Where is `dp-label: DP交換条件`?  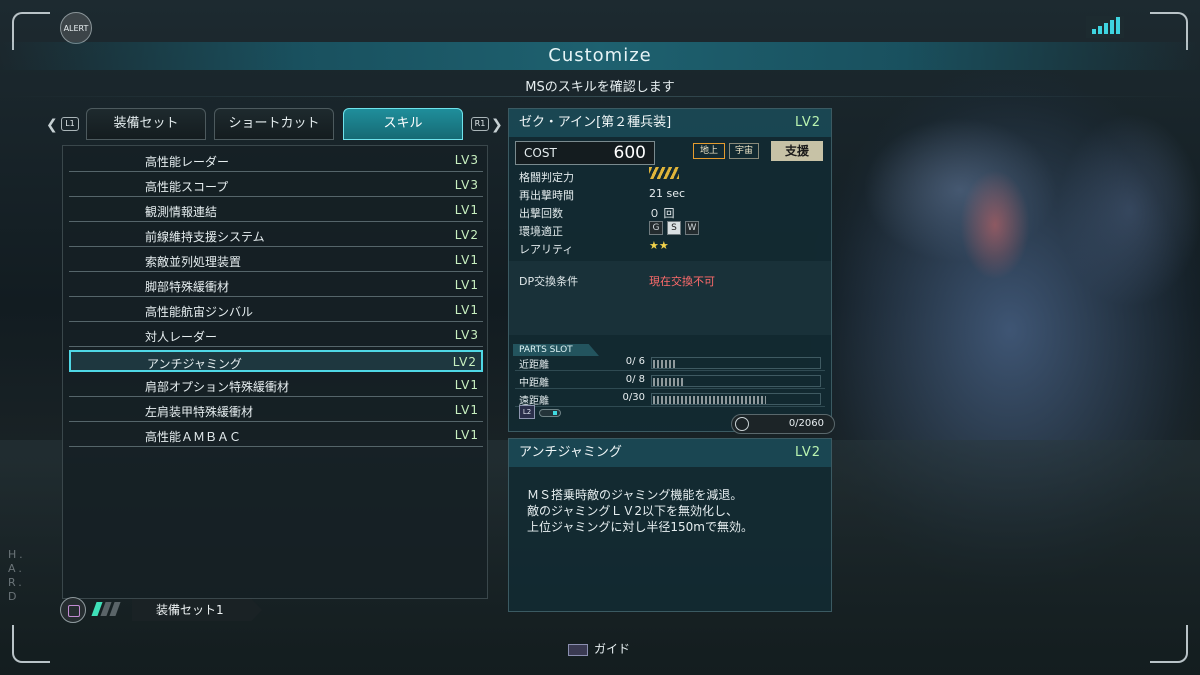
dp-label: DP交換条件 is located at coordinates (549, 281).